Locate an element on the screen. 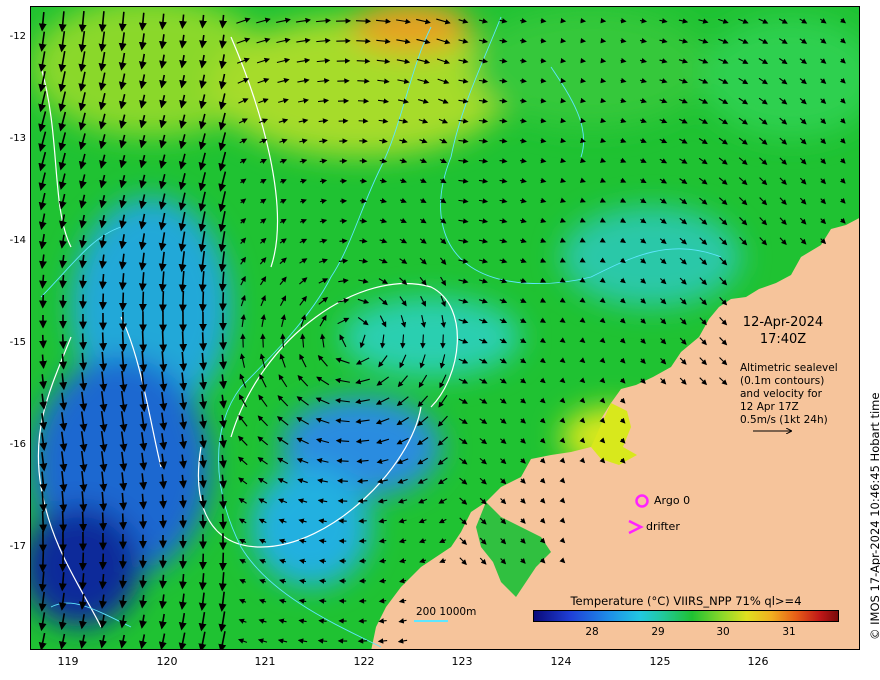 The image size is (880, 680). depth-contours-label: 200 1000m is located at coordinates (446, 612).